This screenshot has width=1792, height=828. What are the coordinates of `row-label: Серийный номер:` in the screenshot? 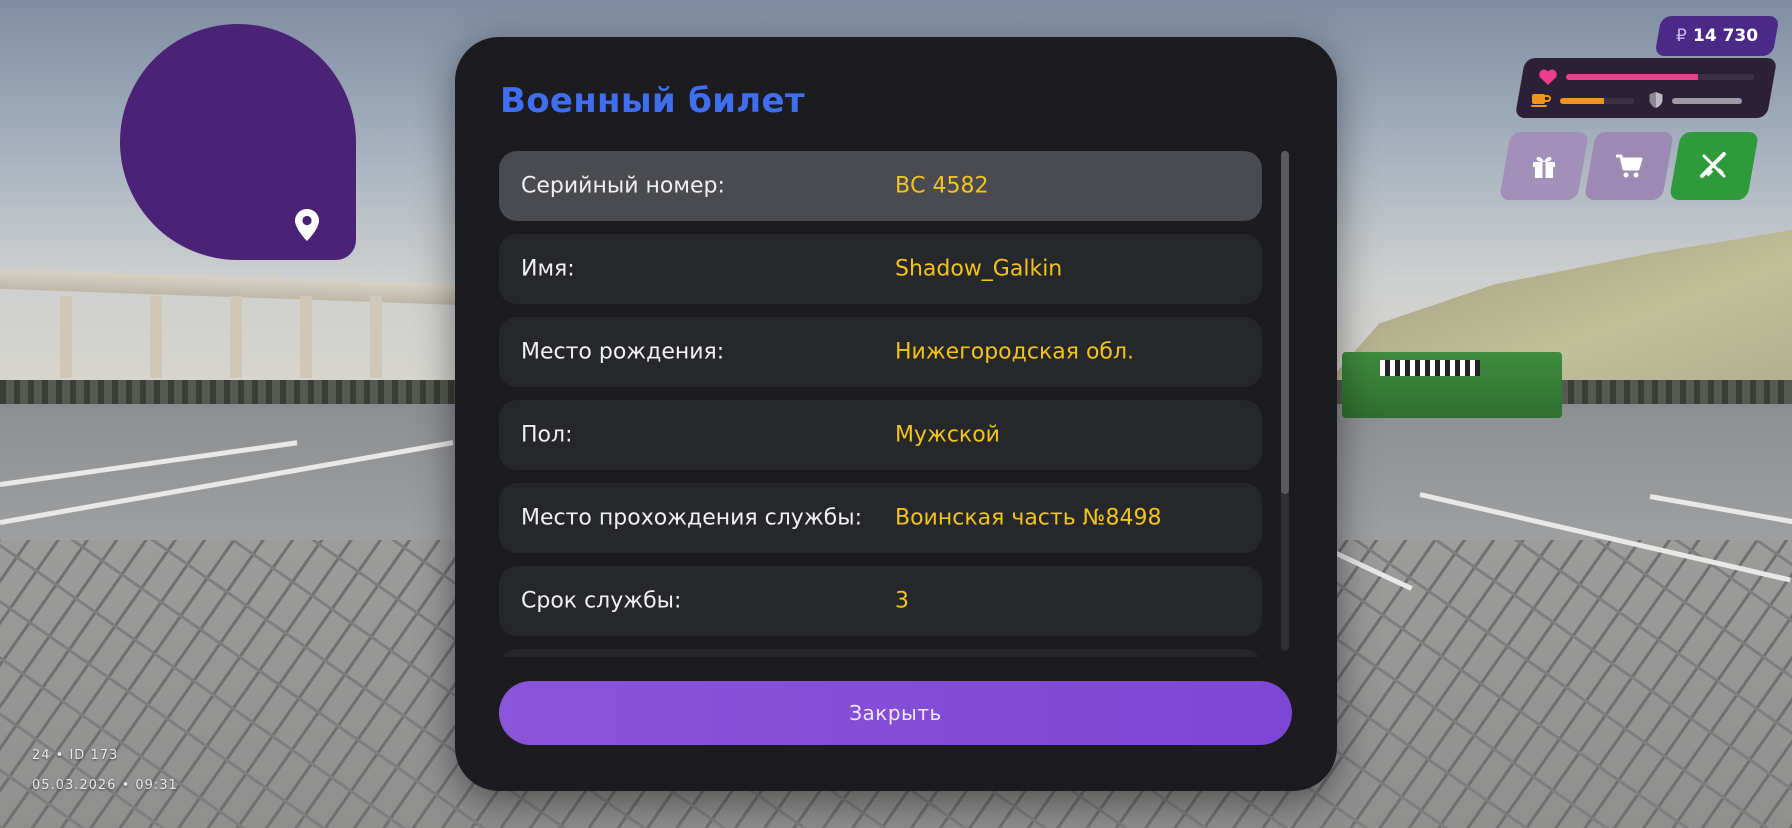 It's located at (623, 186).